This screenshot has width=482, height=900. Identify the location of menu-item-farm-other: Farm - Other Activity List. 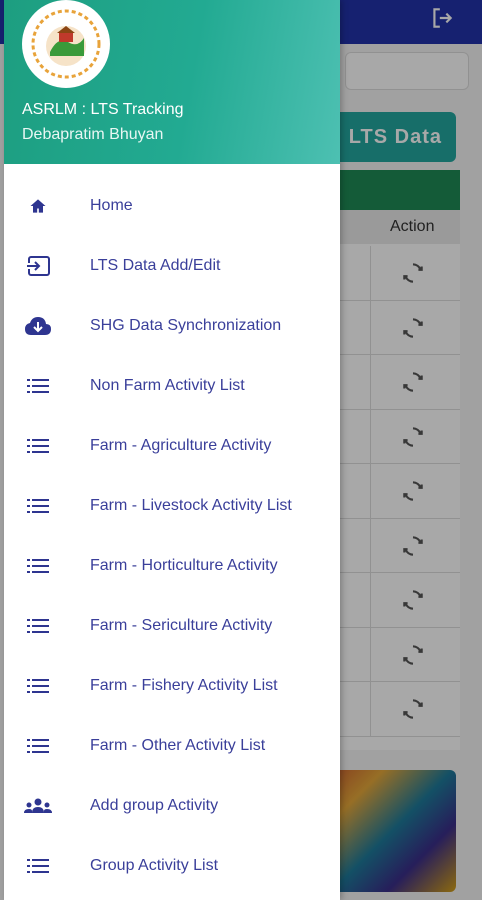
(172, 746).